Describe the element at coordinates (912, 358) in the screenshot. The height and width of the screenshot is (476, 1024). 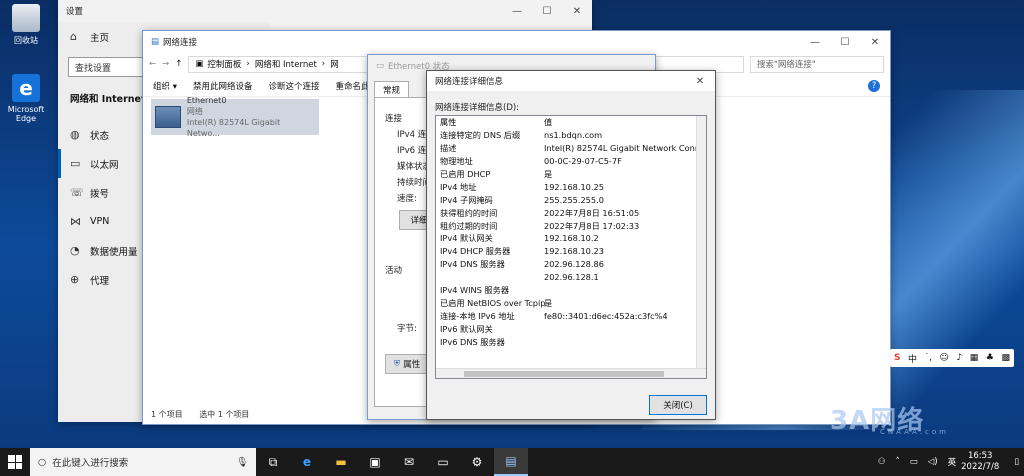
I see `ime-mode-label: 中` at that location.